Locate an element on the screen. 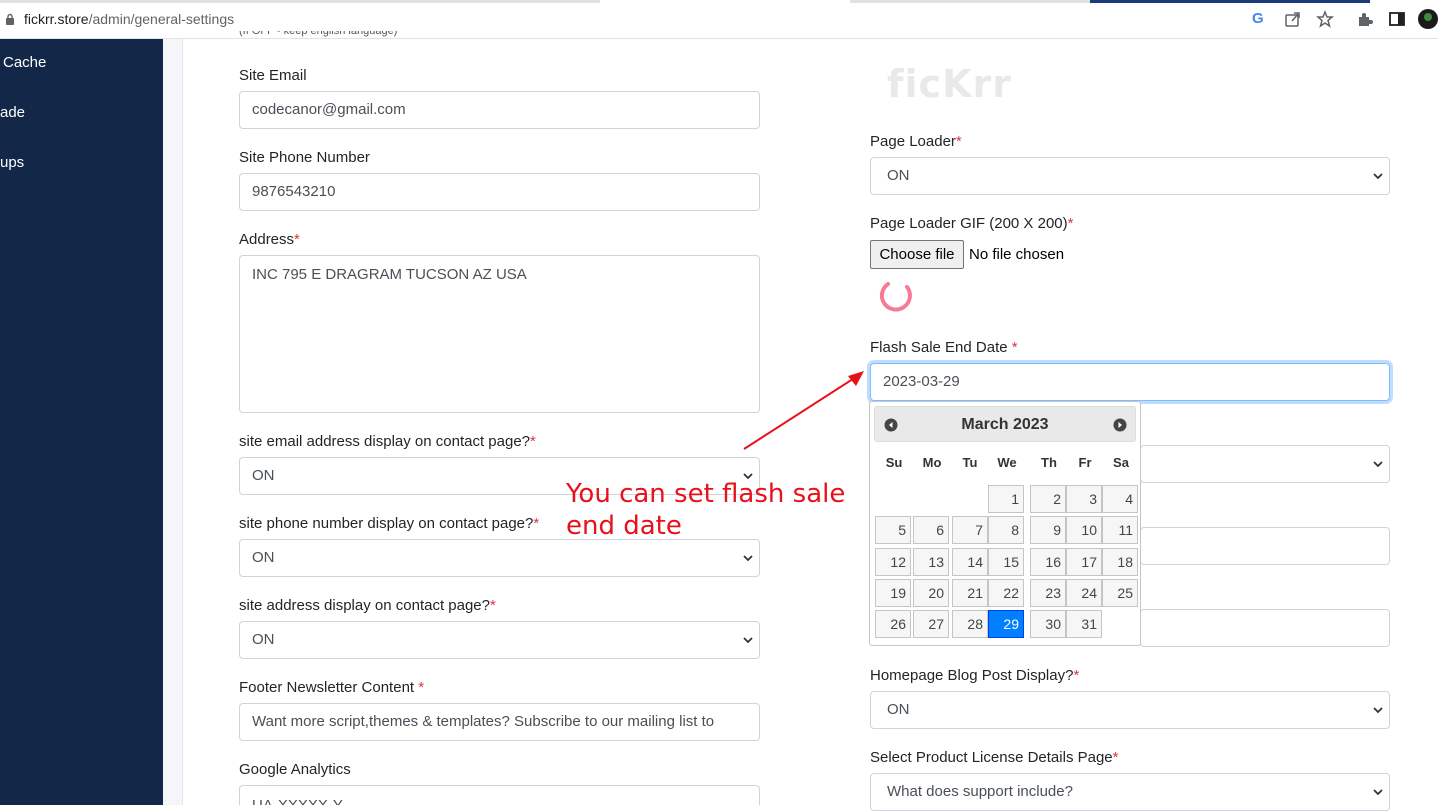  license-page-select: What does support include? is located at coordinates (1130, 792).